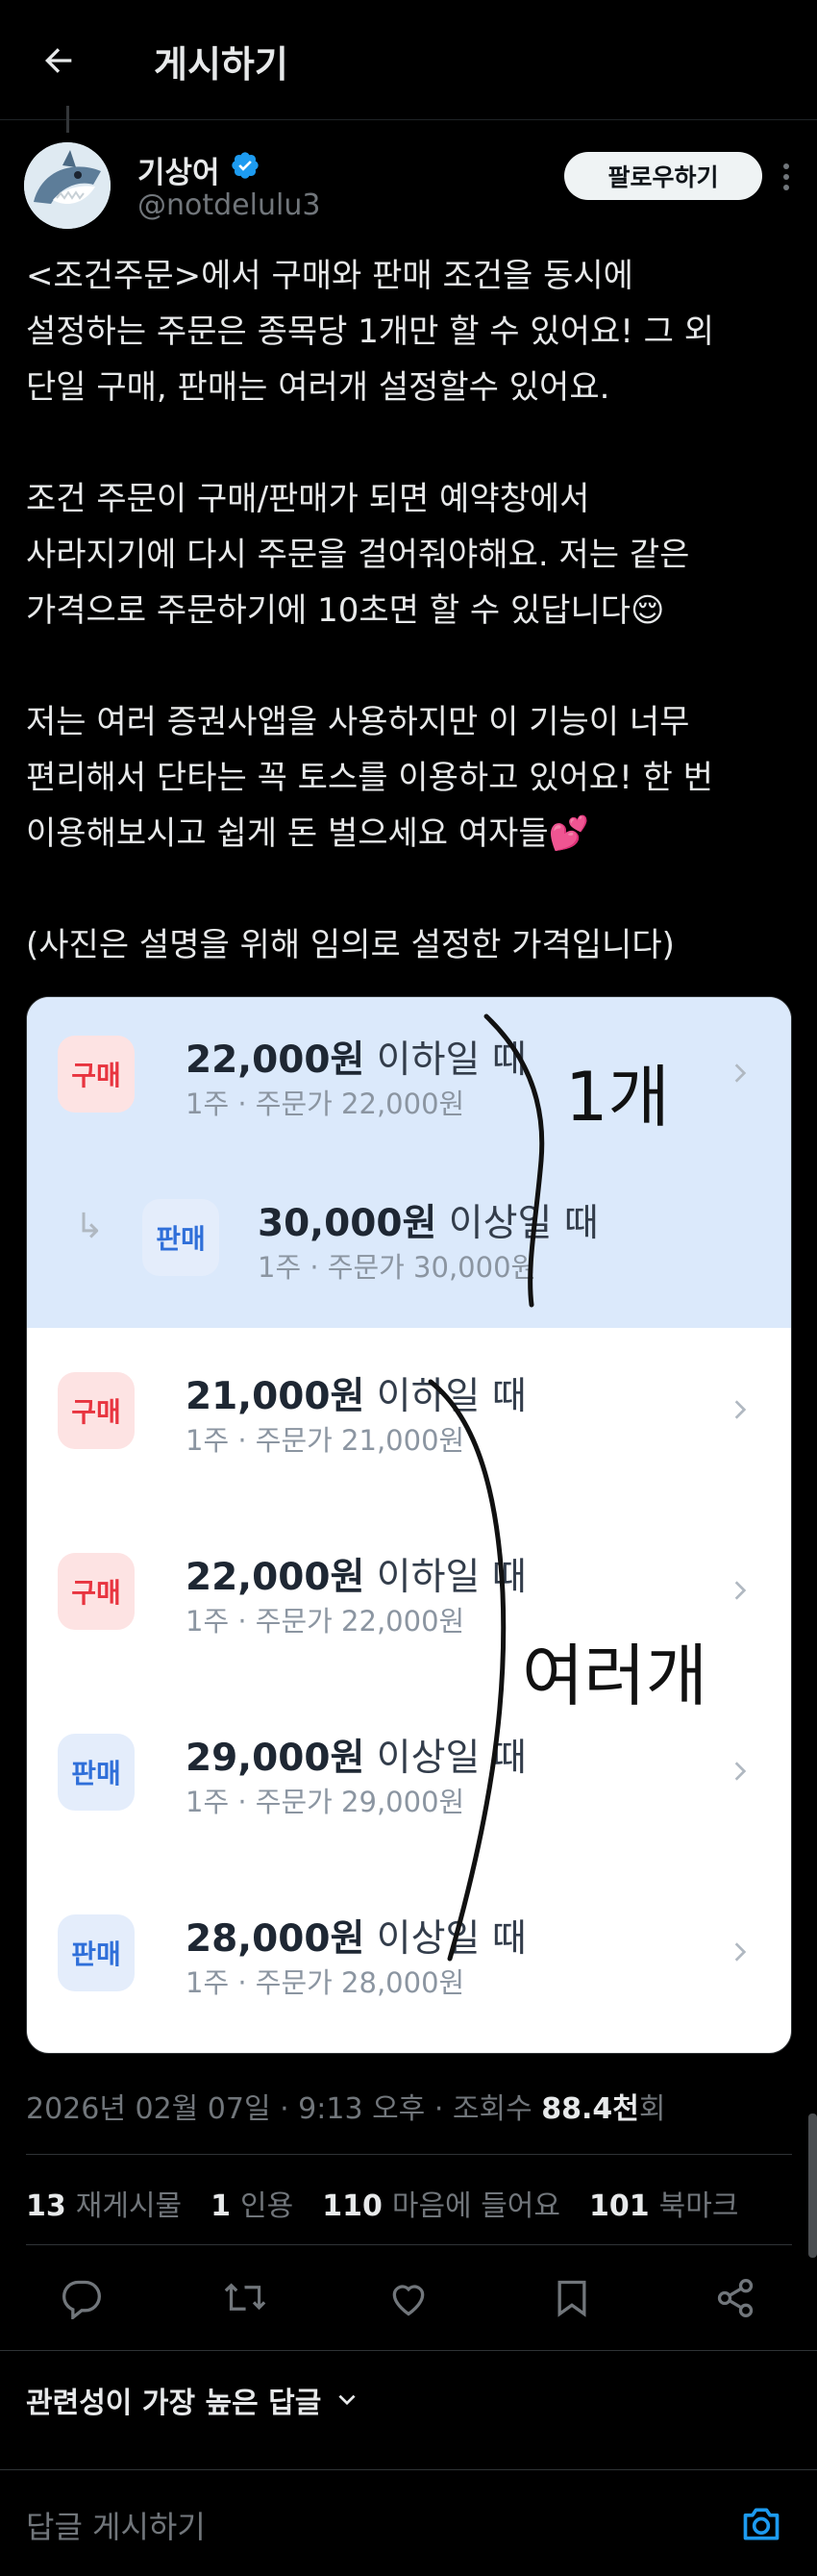 This screenshot has height=2576, width=817. I want to click on stat-label: 마음에 들어요, so click(475, 2206).